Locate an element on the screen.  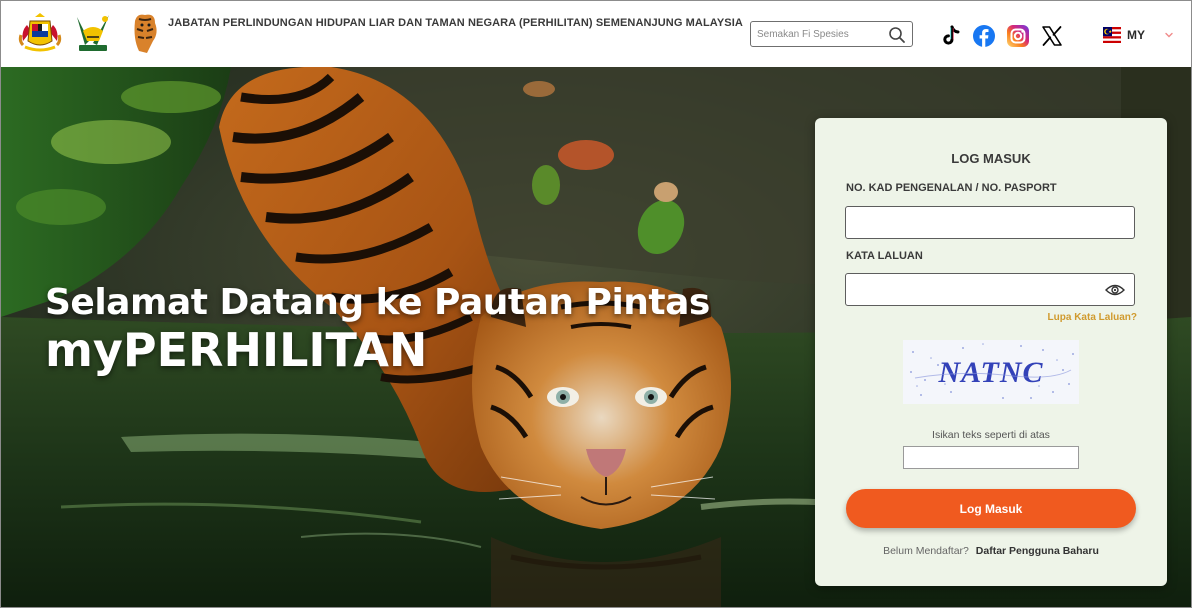
forgot-password-link: Lupa Kata Laluan? is located at coordinates (1092, 317).